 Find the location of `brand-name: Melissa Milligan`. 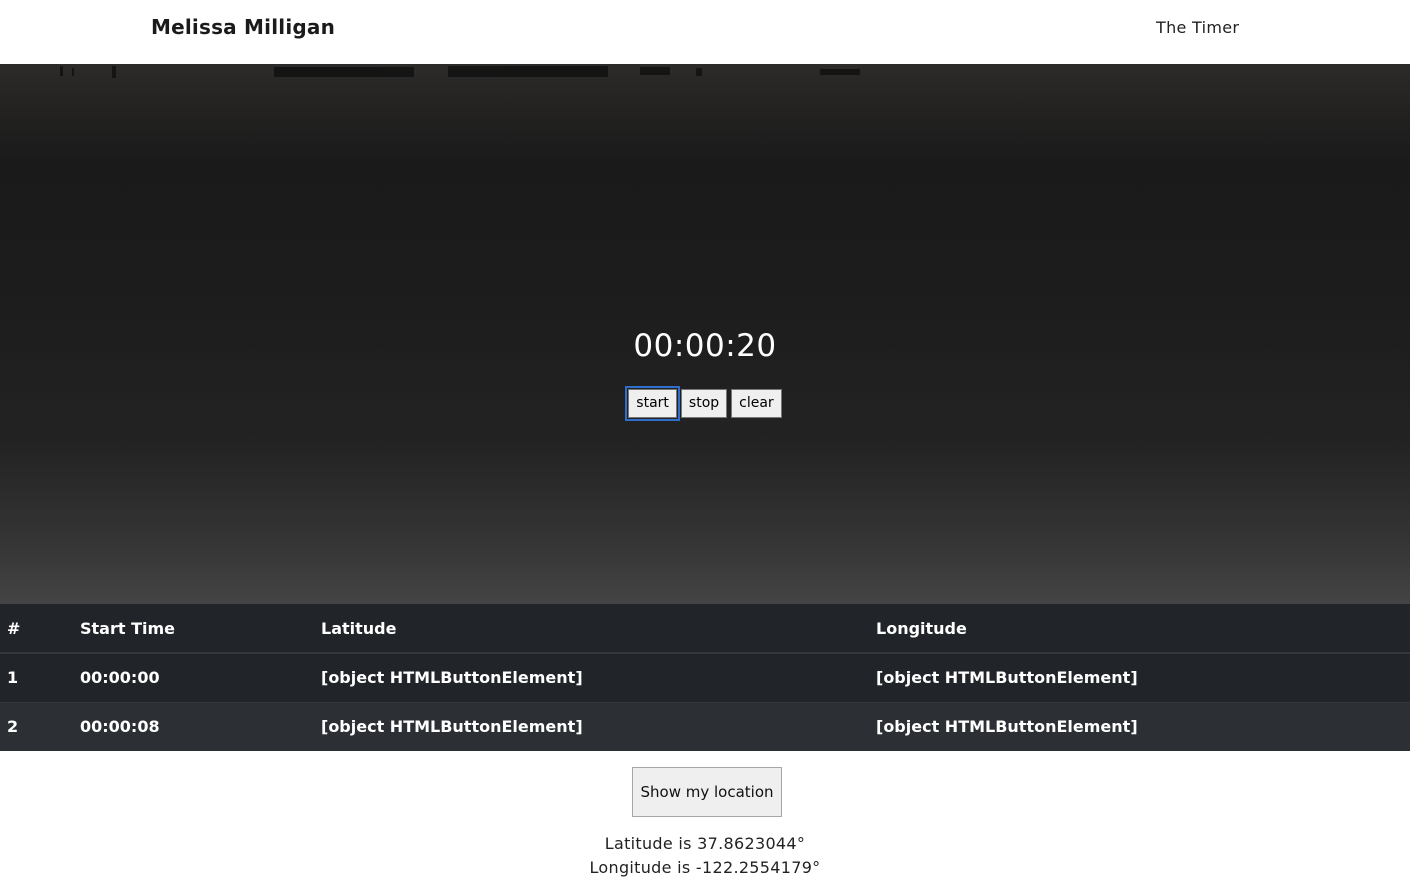

brand-name: Melissa Milligan is located at coordinates (243, 27).